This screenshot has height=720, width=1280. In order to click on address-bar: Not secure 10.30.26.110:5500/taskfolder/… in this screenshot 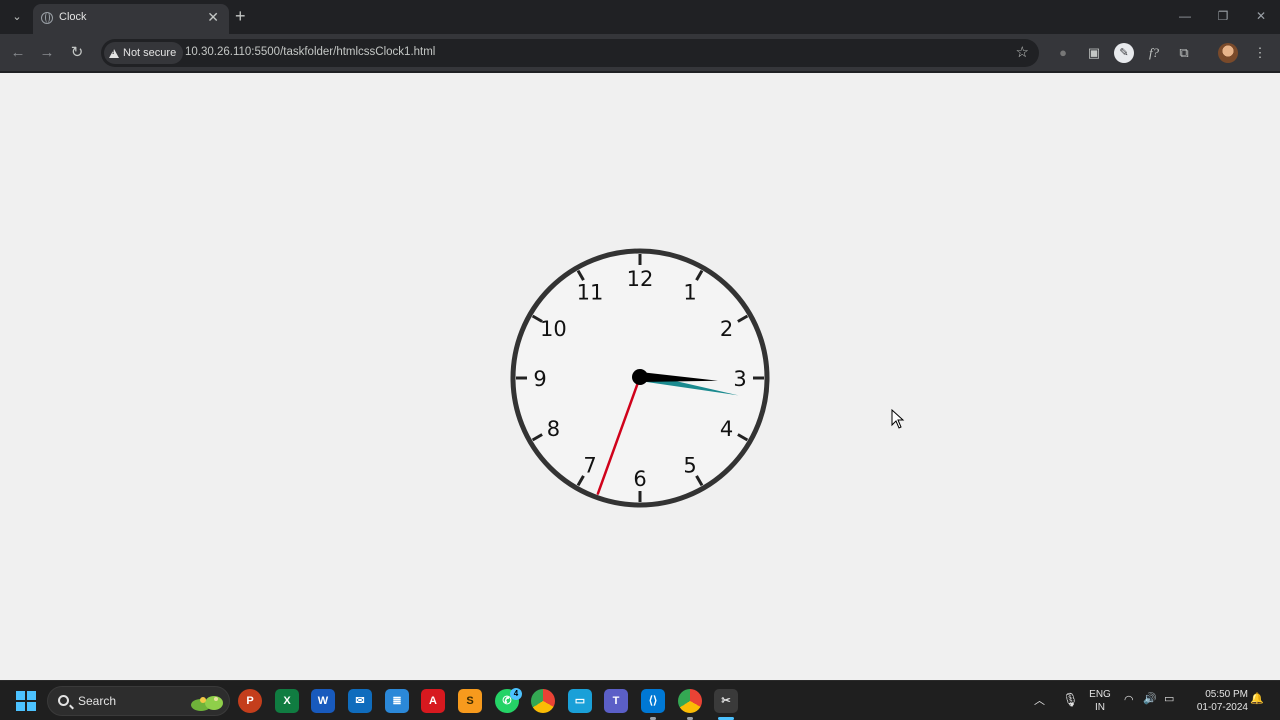, I will do `click(570, 53)`.